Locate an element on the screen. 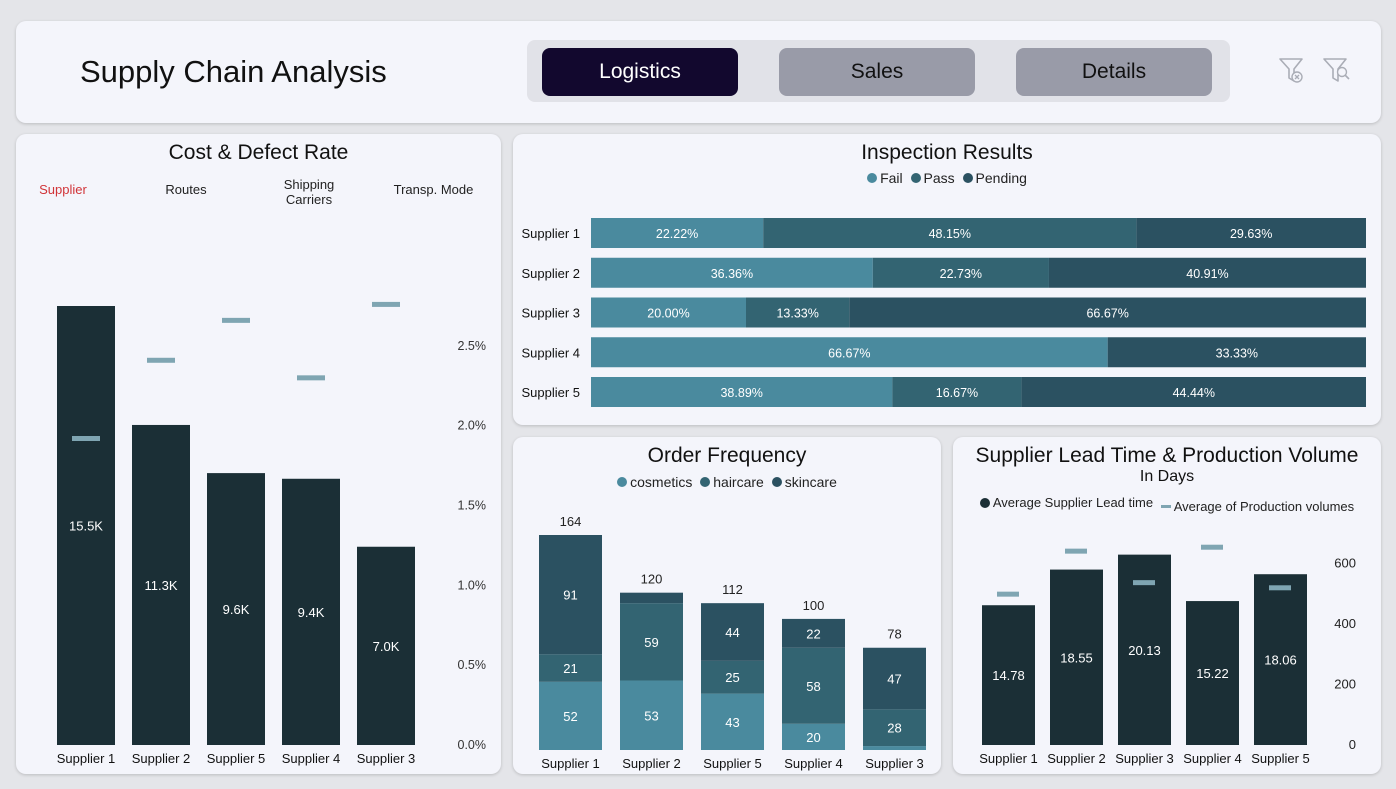  segment-label: 38.89% is located at coordinates (741, 393).